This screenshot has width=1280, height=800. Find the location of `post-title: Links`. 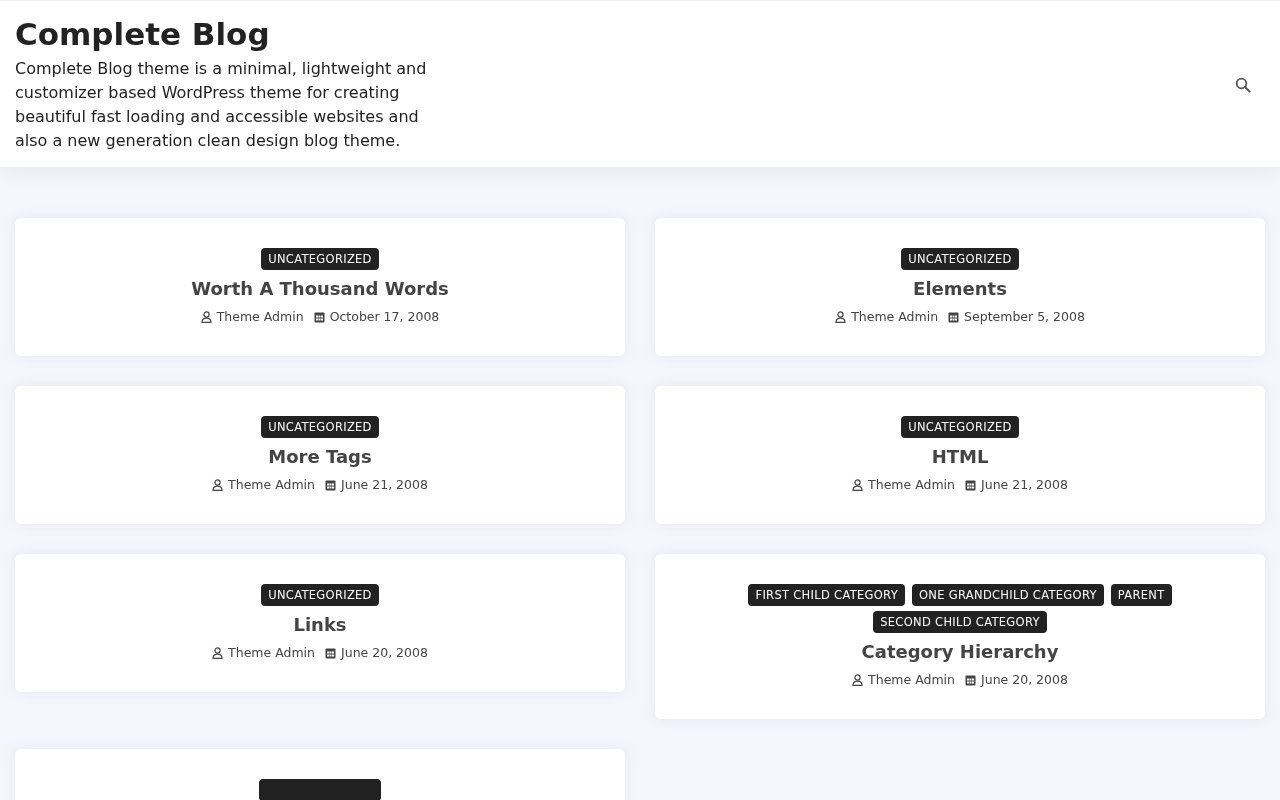

post-title: Links is located at coordinates (320, 625).